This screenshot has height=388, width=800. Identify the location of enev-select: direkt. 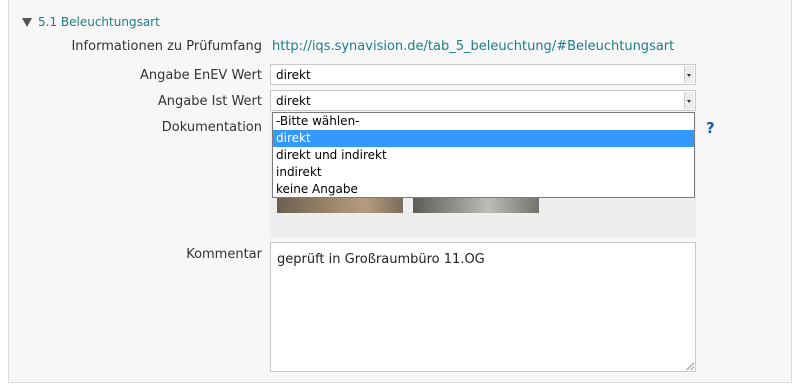
(483, 74).